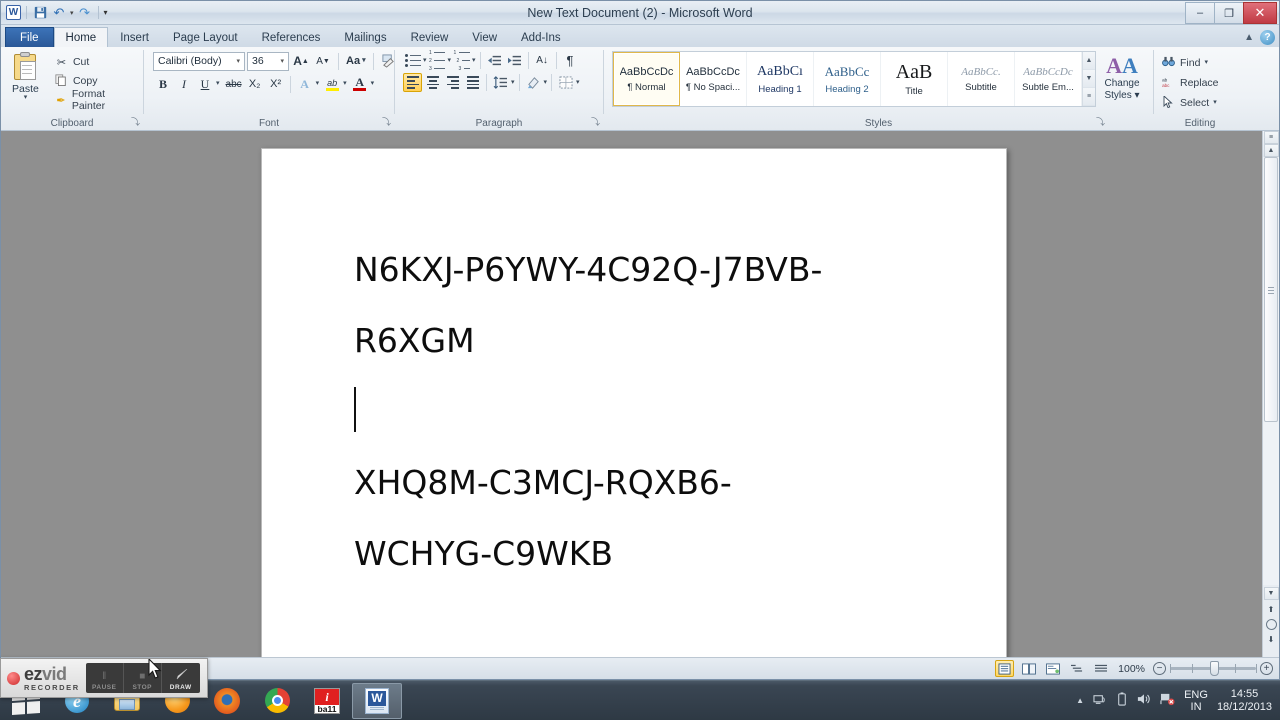 The width and height of the screenshot is (1280, 720). What do you see at coordinates (377, 700) in the screenshot?
I see `taskbar-item-microsoft-word` at bounding box center [377, 700].